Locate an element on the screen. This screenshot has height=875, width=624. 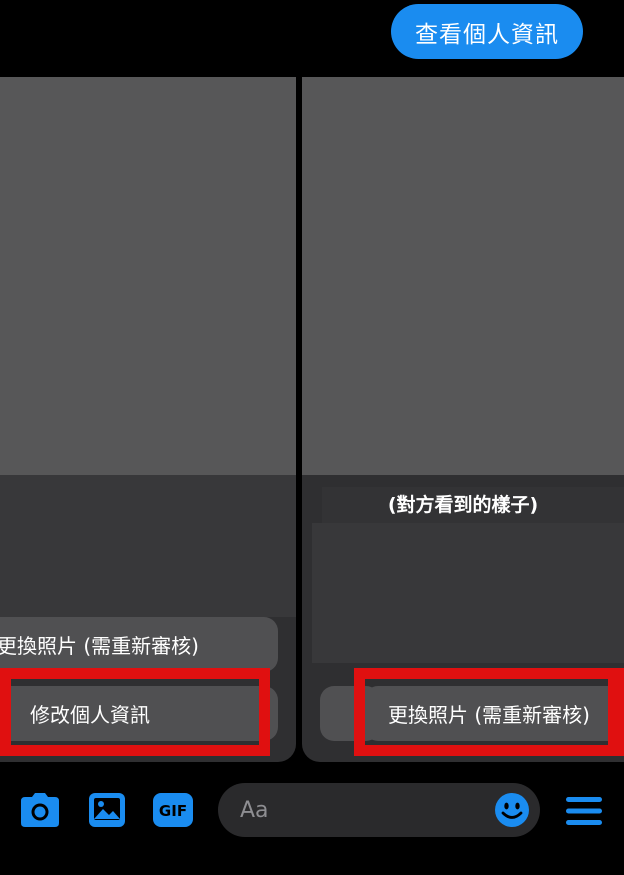
preview-caption: (對方看到的樣子) is located at coordinates (463, 505).